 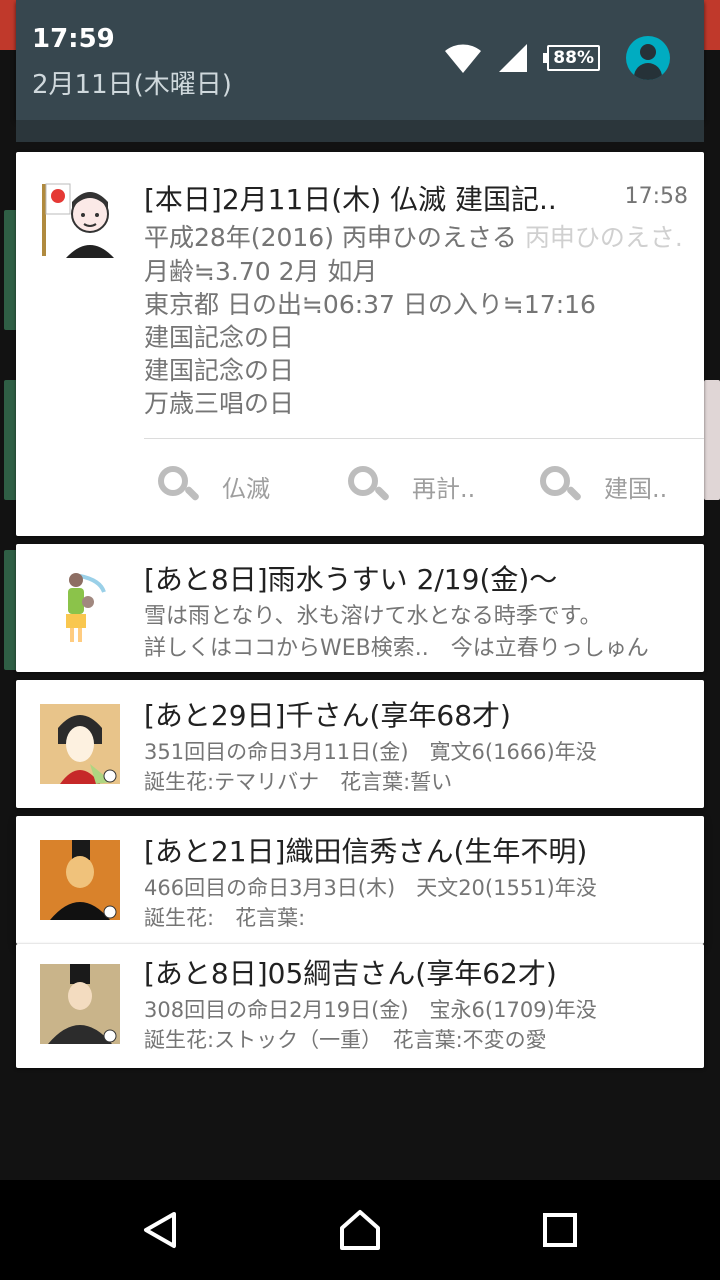 I want to click on season-description: 雪は雨となり、氷も溶けて水となる時季です。, so click(x=373, y=616).